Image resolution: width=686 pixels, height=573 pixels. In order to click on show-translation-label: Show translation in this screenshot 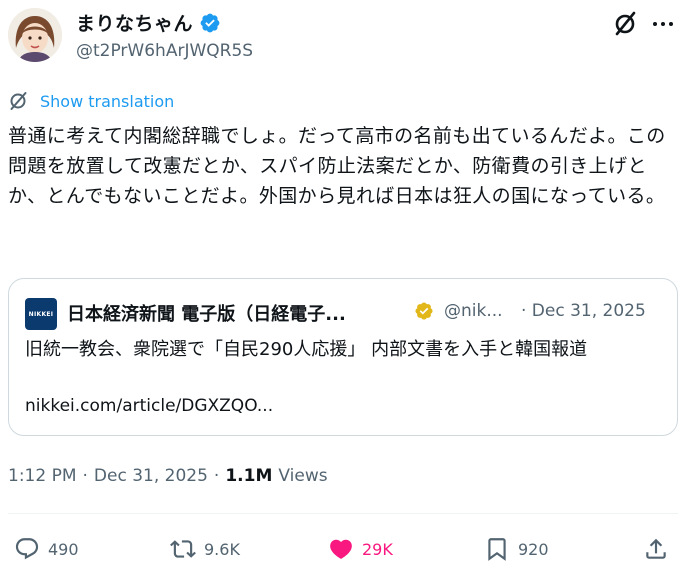, I will do `click(107, 101)`.